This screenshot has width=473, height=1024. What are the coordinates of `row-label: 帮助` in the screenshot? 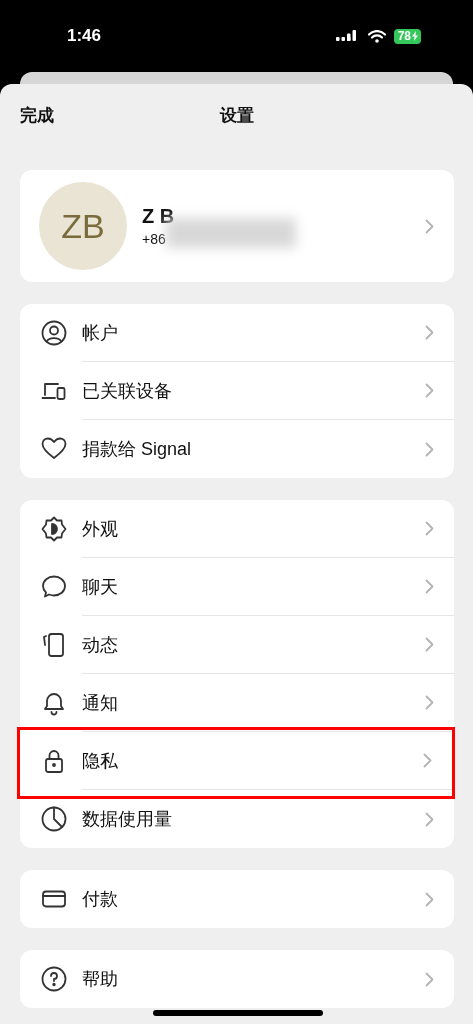 It's located at (100, 979).